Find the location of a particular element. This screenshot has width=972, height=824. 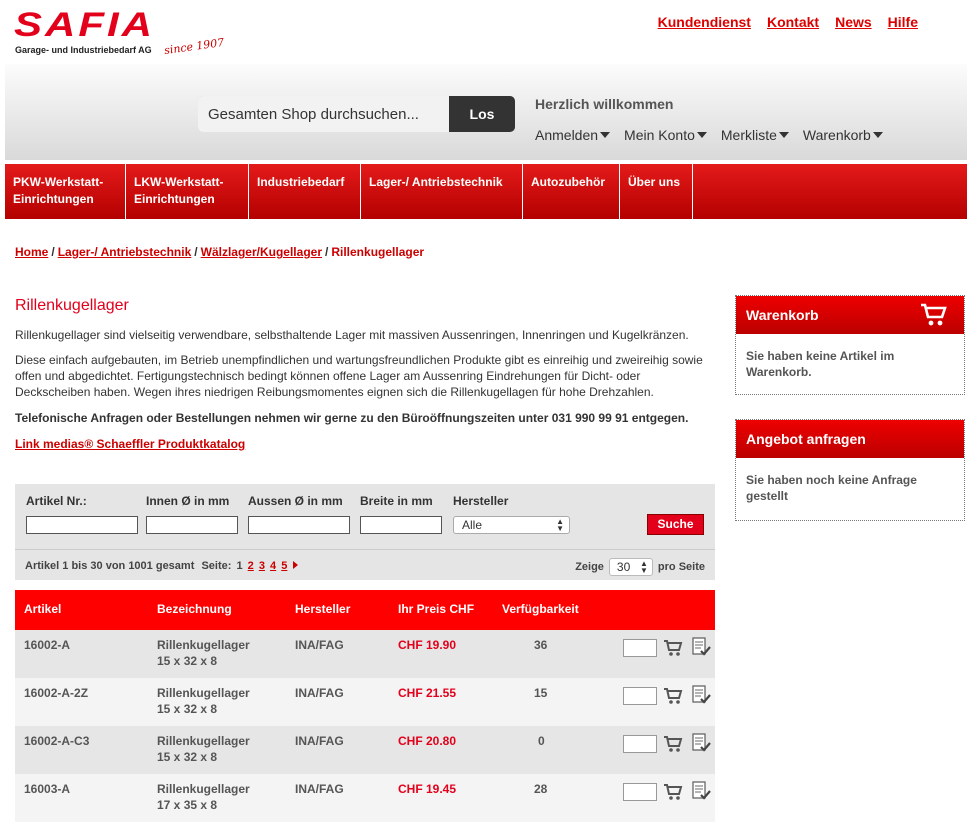

manufacturer-select-value: Alle is located at coordinates (472, 525).